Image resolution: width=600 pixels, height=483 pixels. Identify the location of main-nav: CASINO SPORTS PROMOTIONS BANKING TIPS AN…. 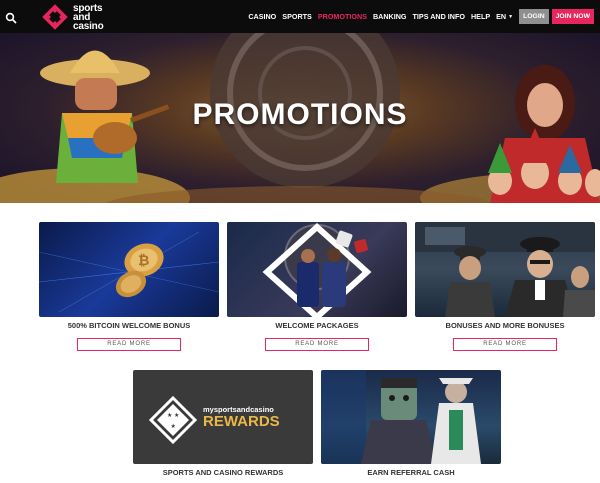
(424, 16).